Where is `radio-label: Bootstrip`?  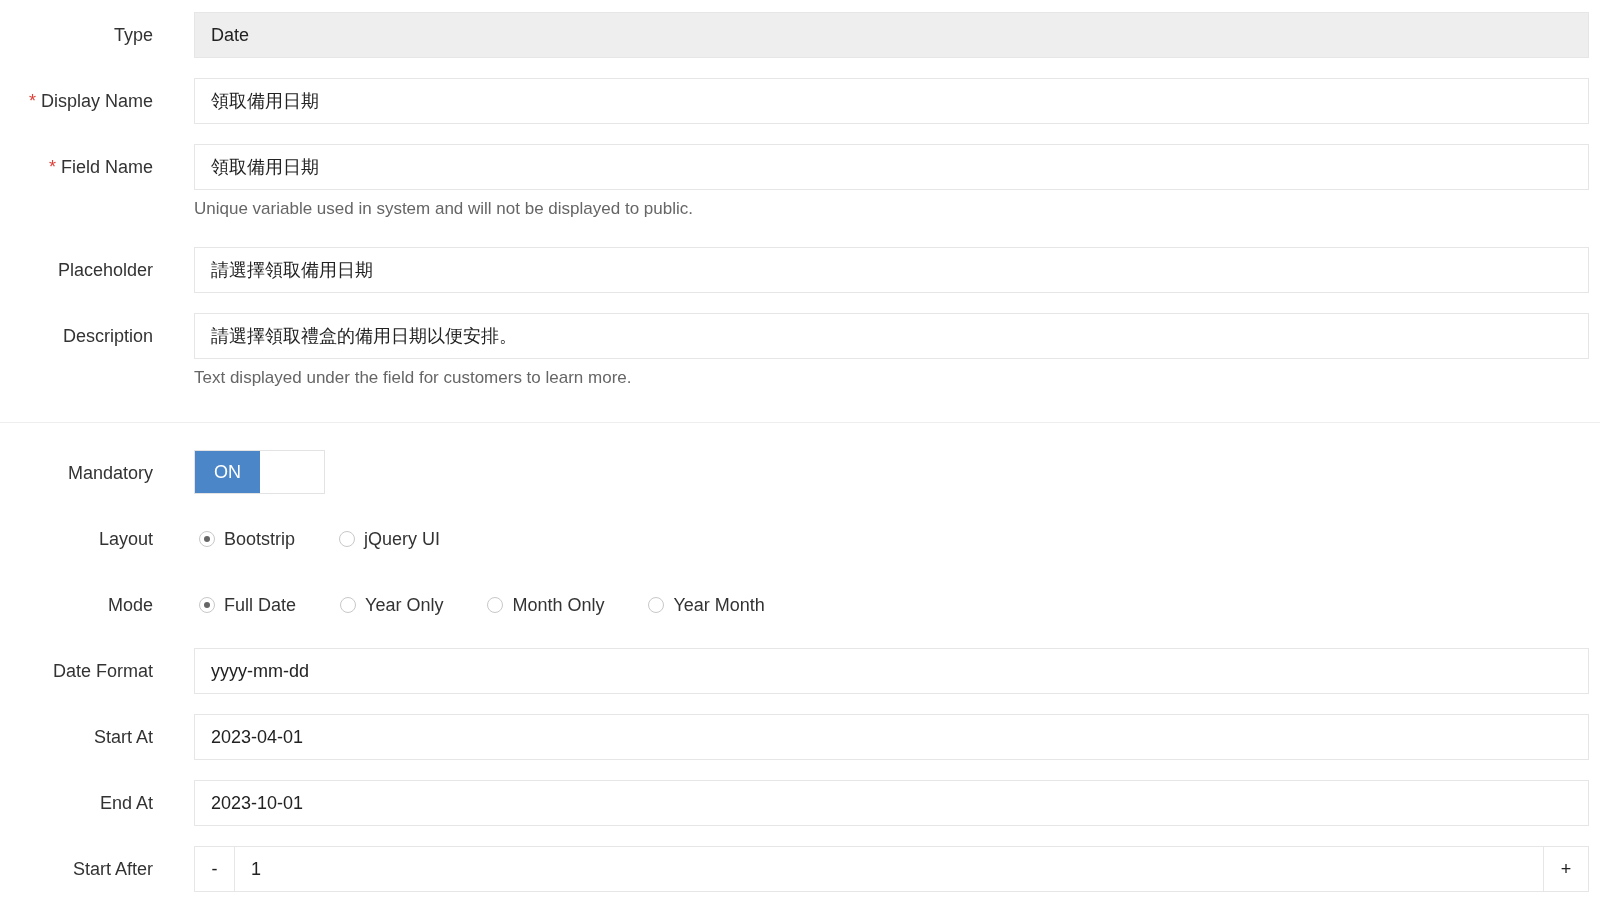 radio-label: Bootstrip is located at coordinates (260, 539).